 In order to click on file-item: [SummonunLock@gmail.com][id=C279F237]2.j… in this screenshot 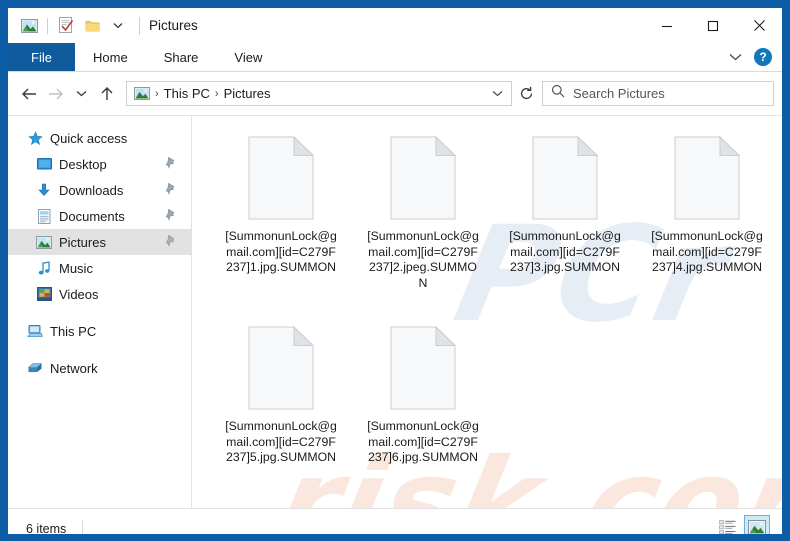, I will do `click(423, 219)`.